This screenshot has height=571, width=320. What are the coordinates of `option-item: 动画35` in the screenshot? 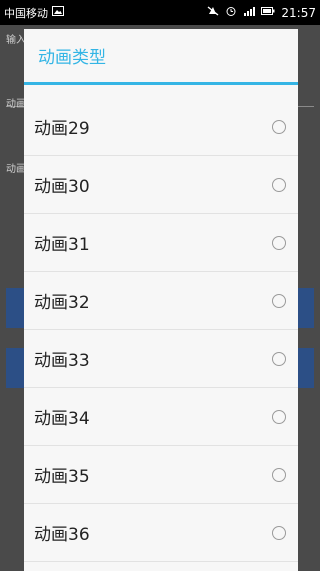 It's located at (161, 475).